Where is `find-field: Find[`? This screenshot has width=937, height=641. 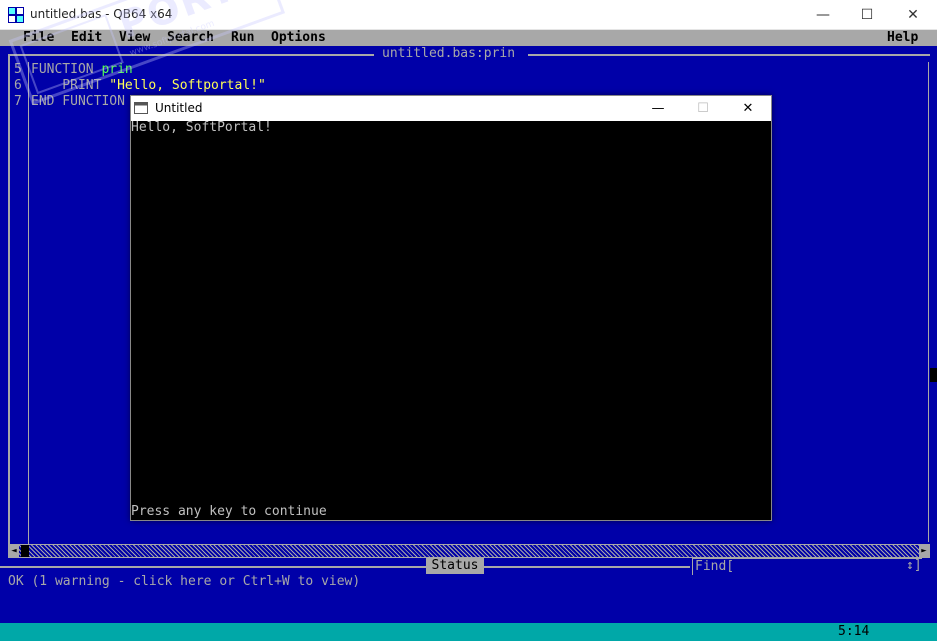 find-field: Find[ is located at coordinates (807, 566).